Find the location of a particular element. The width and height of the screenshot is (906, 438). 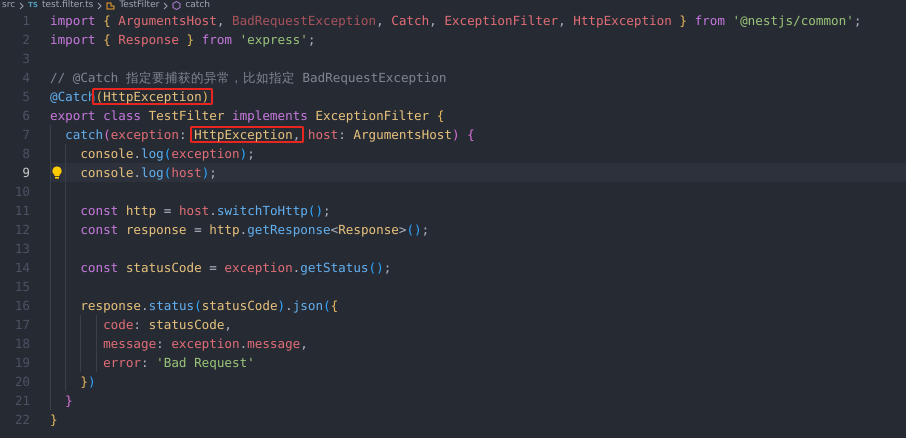

code-line: export class TestFilter implements ExceptionFilter { is located at coordinates (247, 116).